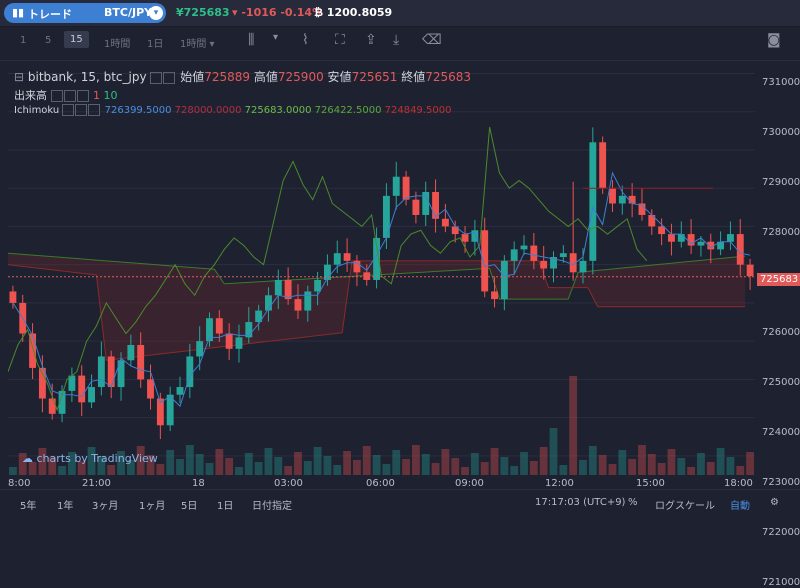  I want to click on log-toggle: ログスケール, so click(685, 504).